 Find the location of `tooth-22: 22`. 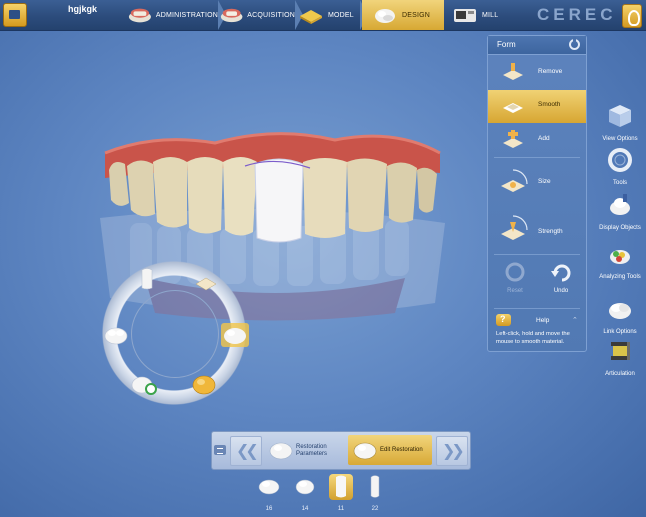

tooth-22: 22 is located at coordinates (375, 493).